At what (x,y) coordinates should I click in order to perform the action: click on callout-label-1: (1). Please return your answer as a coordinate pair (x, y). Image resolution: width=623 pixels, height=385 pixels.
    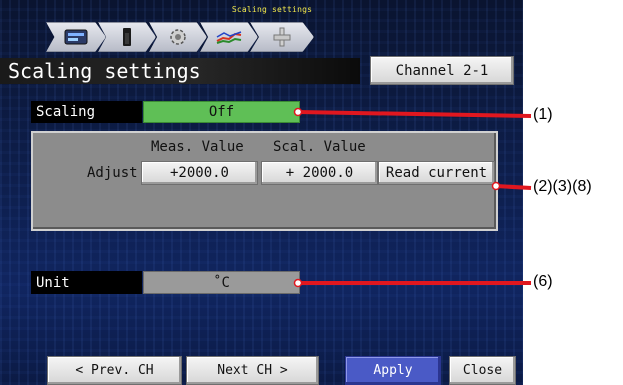
    Looking at the image, I should click on (543, 114).